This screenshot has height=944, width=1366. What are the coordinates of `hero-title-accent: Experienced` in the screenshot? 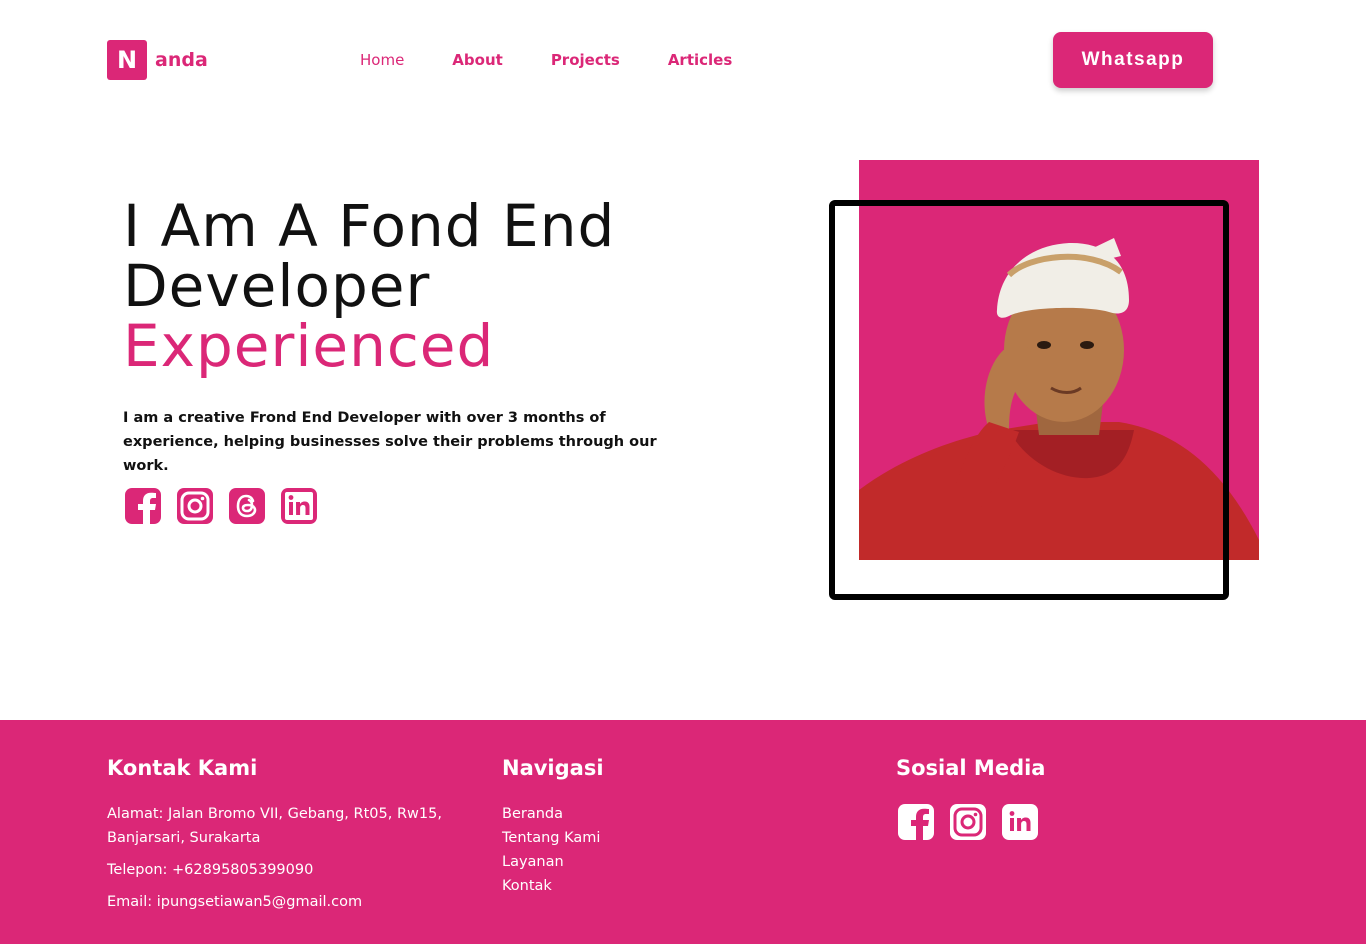 It's located at (309, 346).